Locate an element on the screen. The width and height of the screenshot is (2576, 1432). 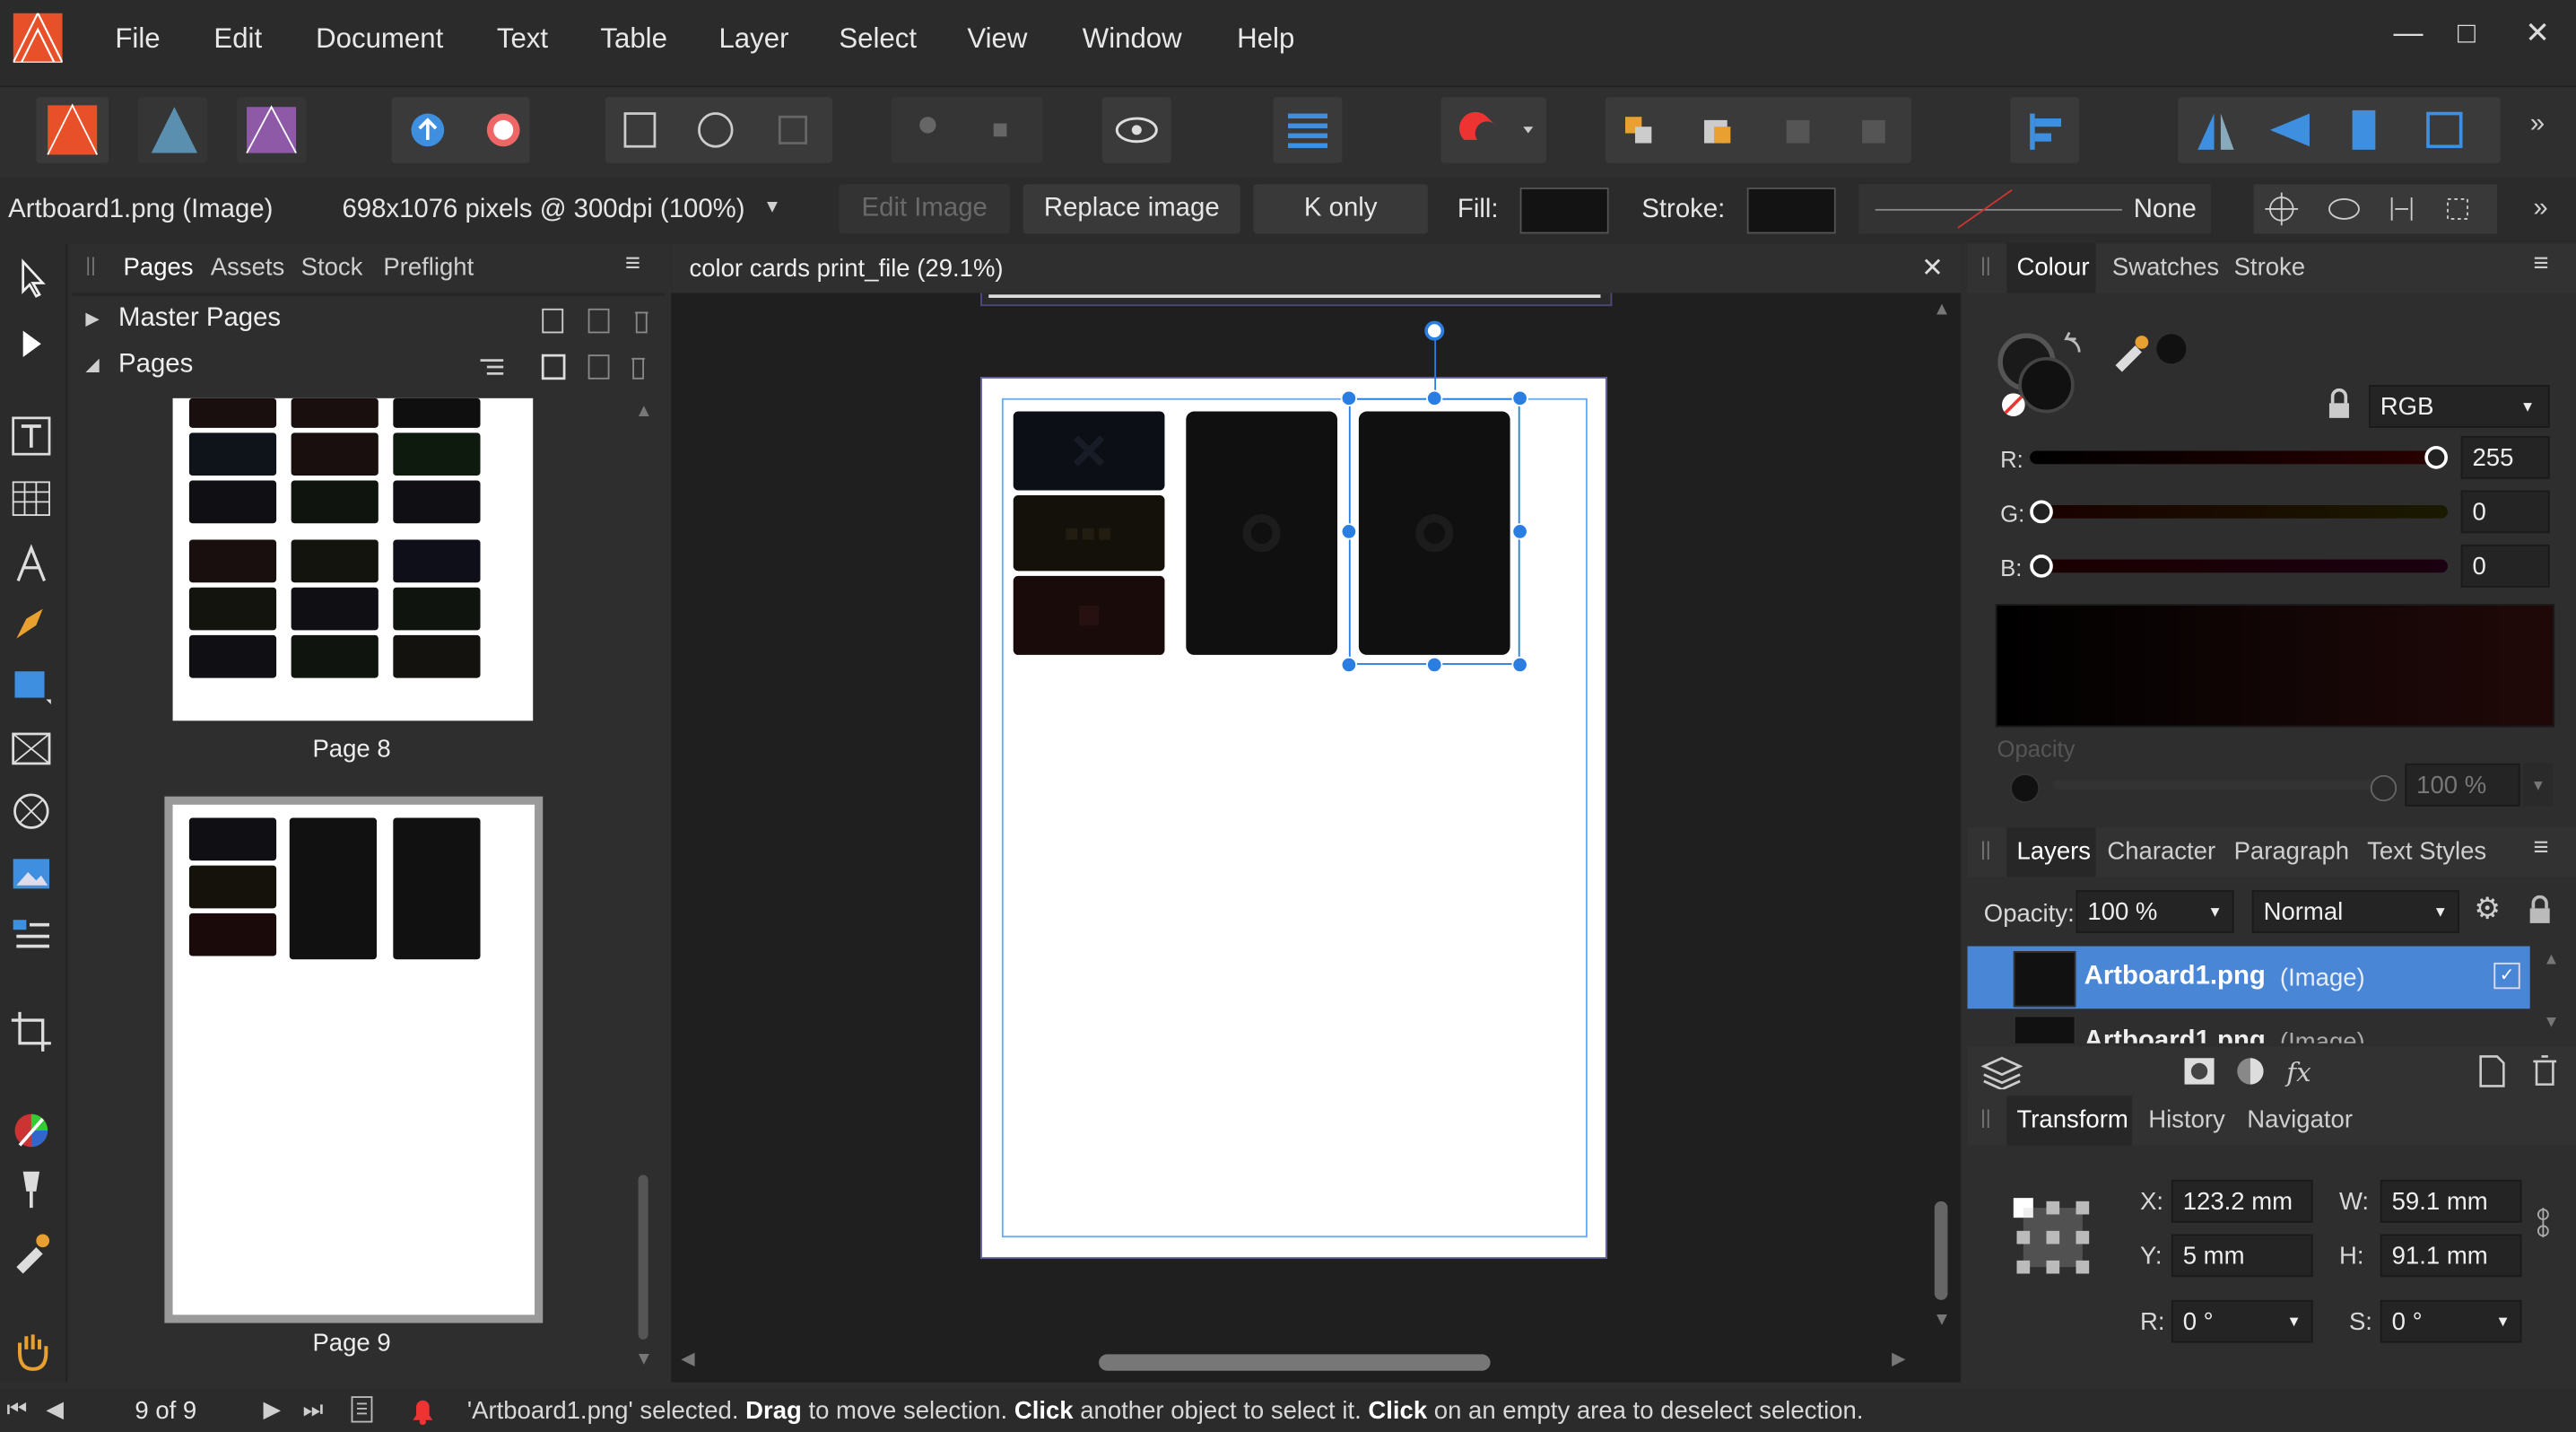
link-proportions-icon is located at coordinates (2543, 1222).